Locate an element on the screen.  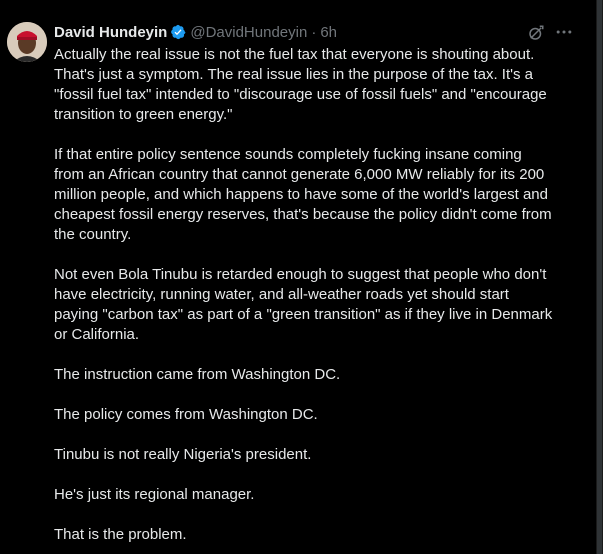
tweet-paragraph-7: He's just its regional manager. is located at coordinates (154, 494).